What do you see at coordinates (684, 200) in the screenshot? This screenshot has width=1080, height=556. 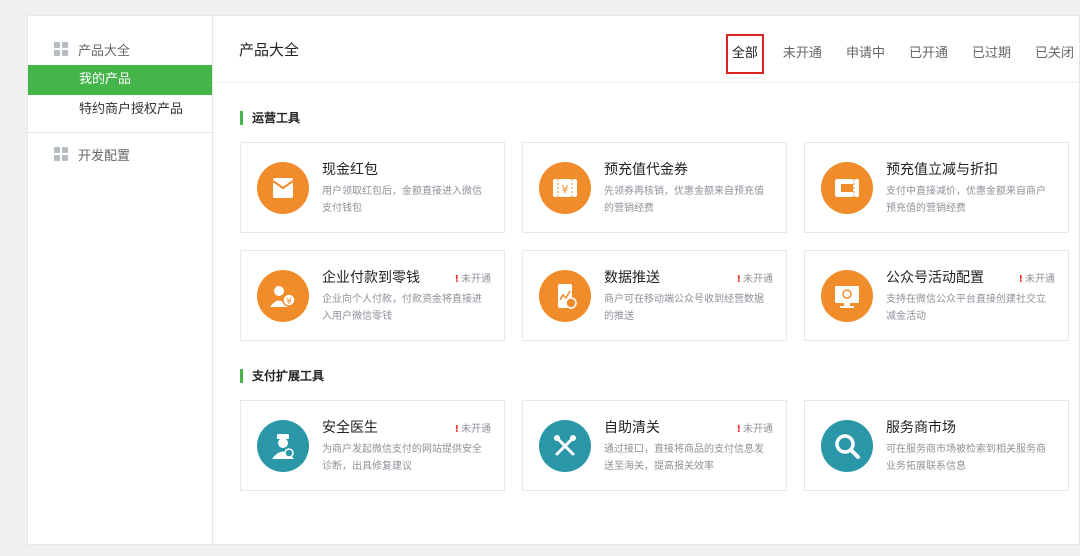 I see `product-desc: 先领券再核销，优惠金额来自预充值的营销经费` at bounding box center [684, 200].